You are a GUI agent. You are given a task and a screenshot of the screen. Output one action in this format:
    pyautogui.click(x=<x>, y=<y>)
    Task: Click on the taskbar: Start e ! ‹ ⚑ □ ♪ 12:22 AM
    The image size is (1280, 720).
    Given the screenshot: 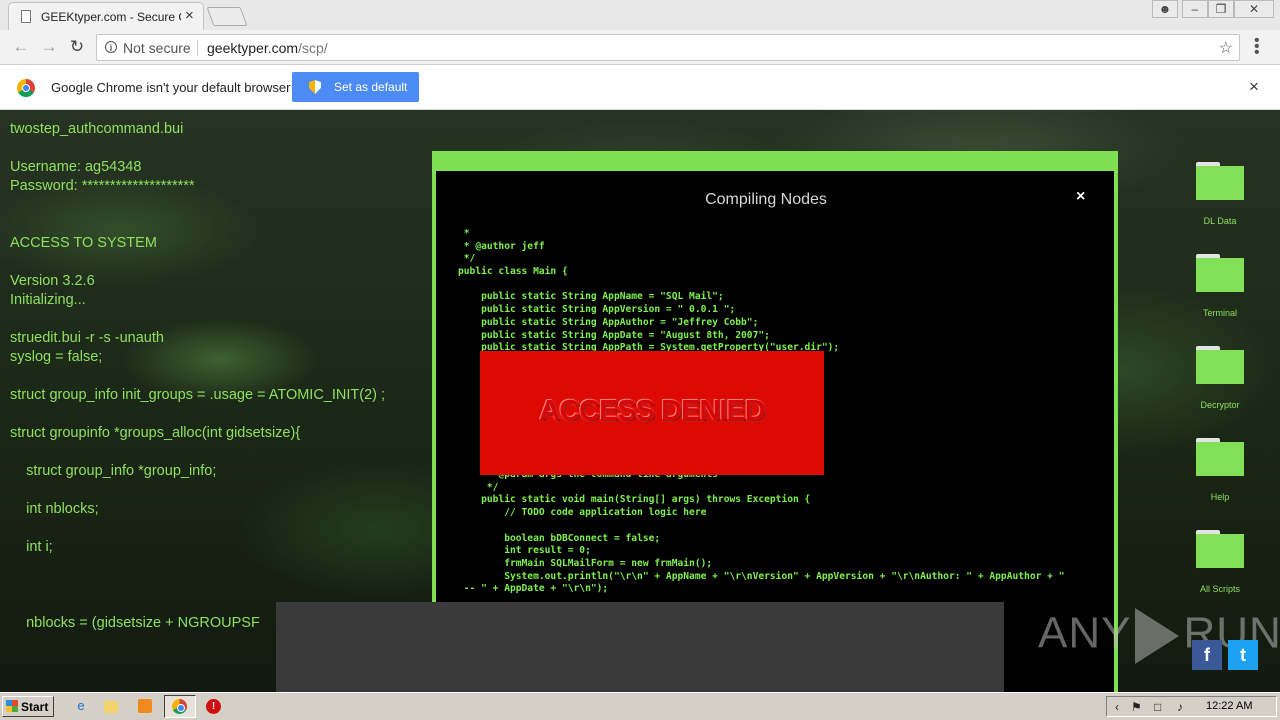 What is the action you would take?
    pyautogui.click(x=640, y=706)
    